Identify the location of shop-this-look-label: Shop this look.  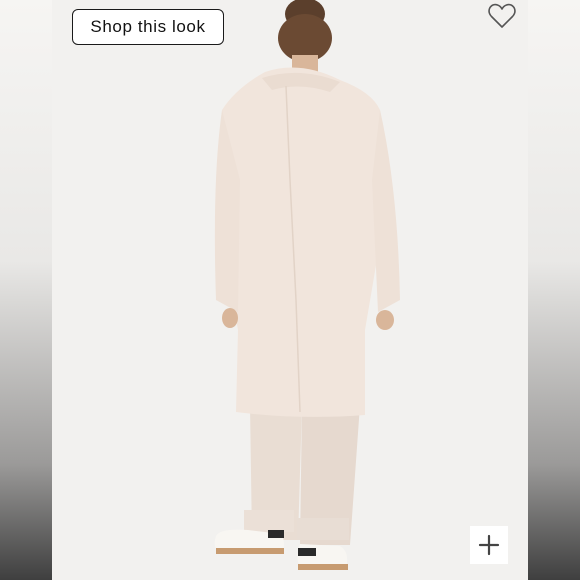
(148, 26).